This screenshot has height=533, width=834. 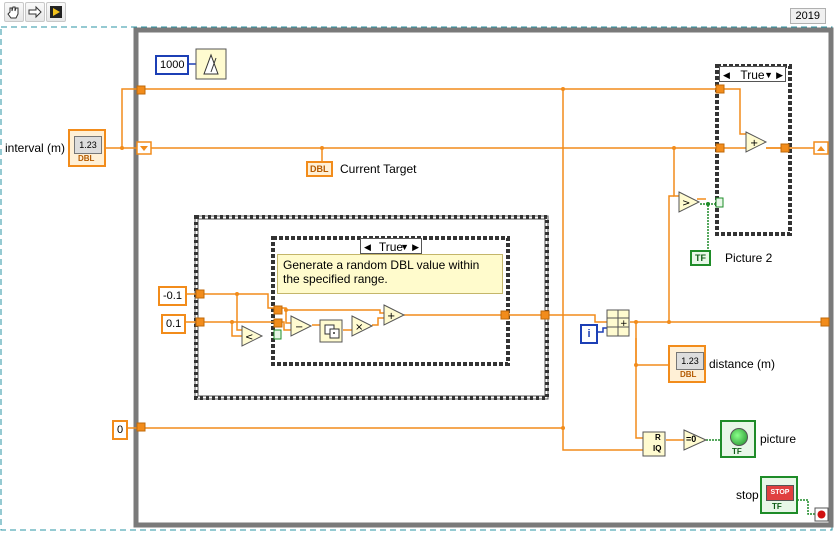 I want to click on stop-label: stop, so click(x=747, y=495).